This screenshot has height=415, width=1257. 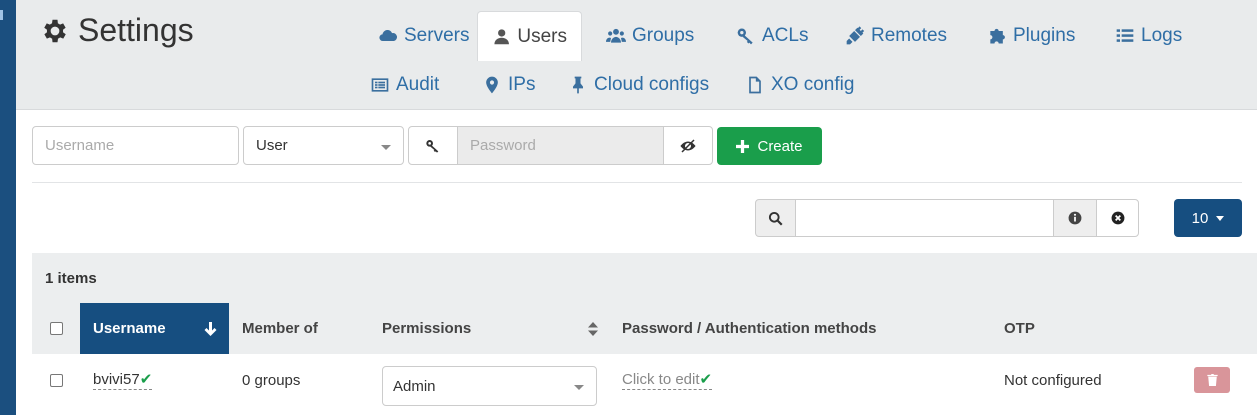 What do you see at coordinates (1044, 35) in the screenshot?
I see `tab-label: Plugins` at bounding box center [1044, 35].